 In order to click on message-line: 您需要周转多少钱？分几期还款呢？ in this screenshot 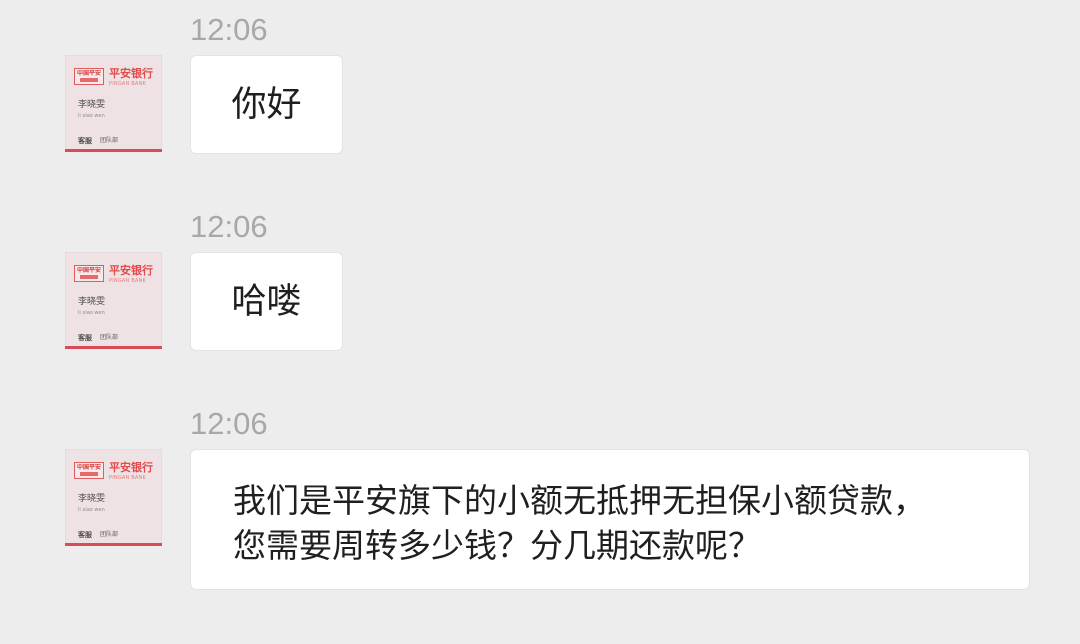, I will do `click(497, 545)`.